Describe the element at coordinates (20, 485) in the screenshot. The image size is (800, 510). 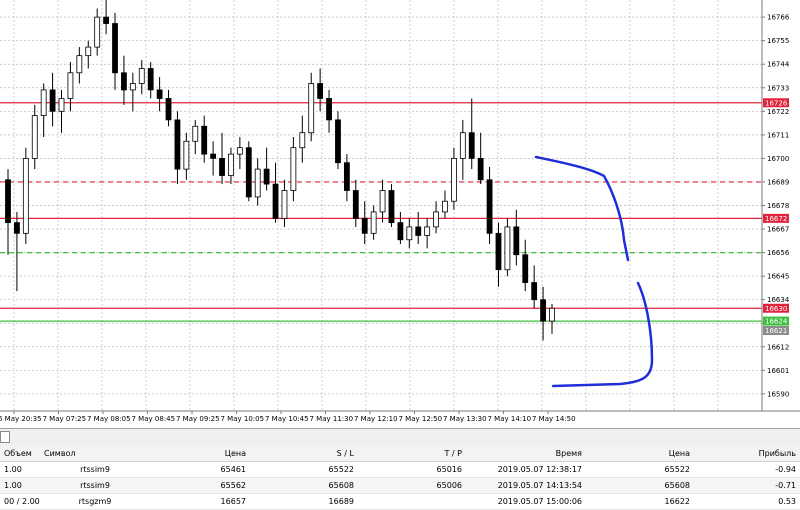
I see `cell-volume: 1.00` at that location.